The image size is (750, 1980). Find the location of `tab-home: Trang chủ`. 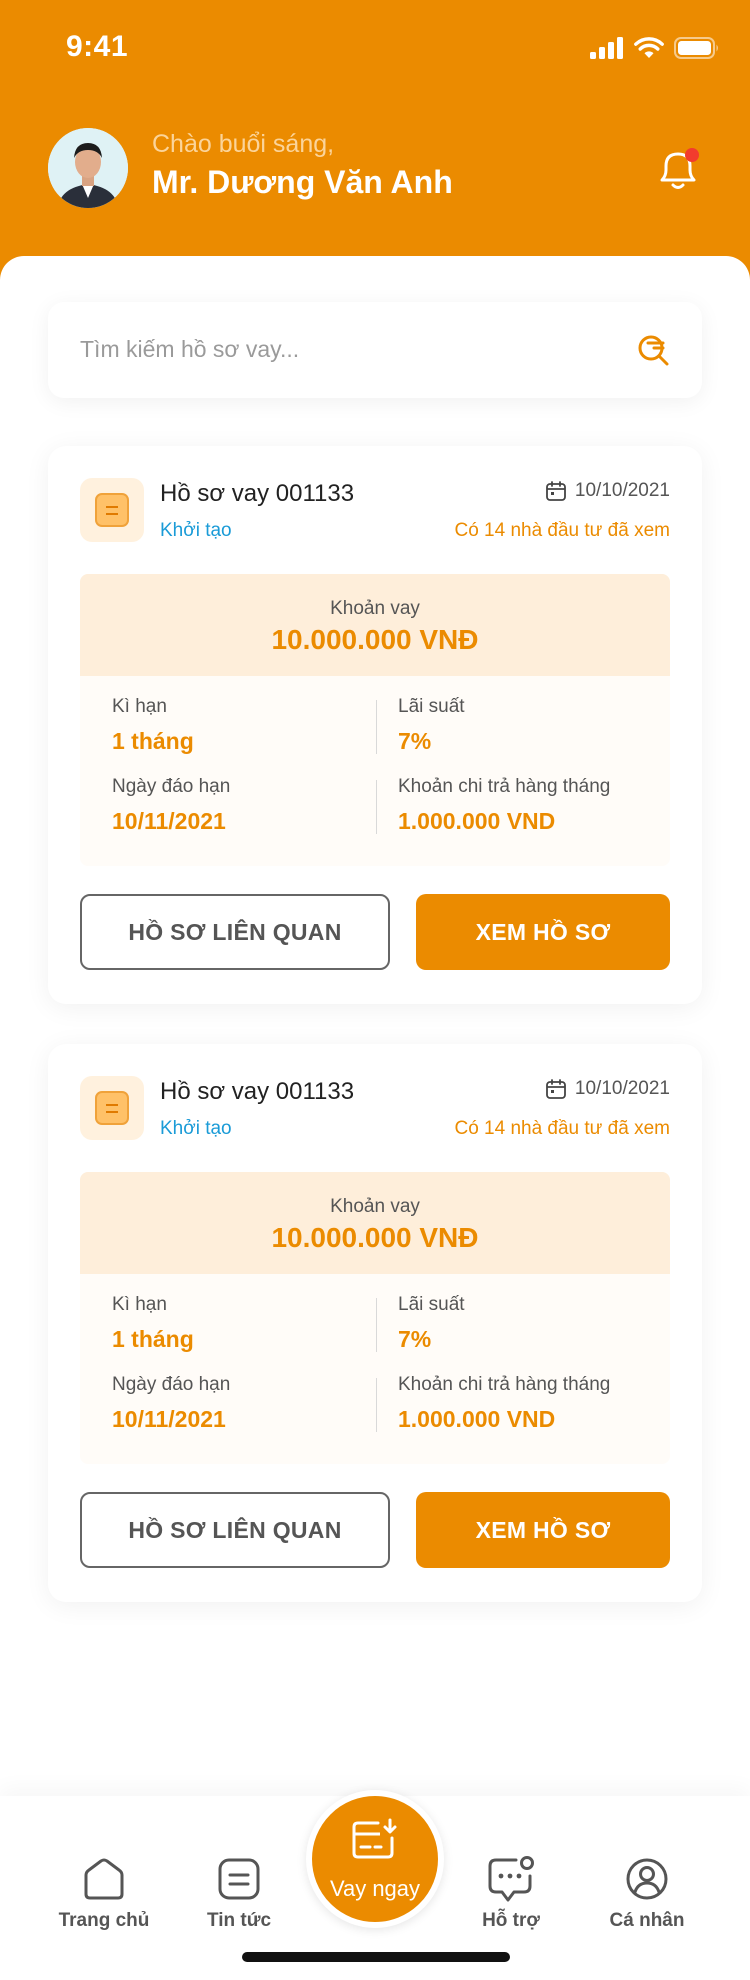

tab-home: Trang chủ is located at coordinates (104, 1906).